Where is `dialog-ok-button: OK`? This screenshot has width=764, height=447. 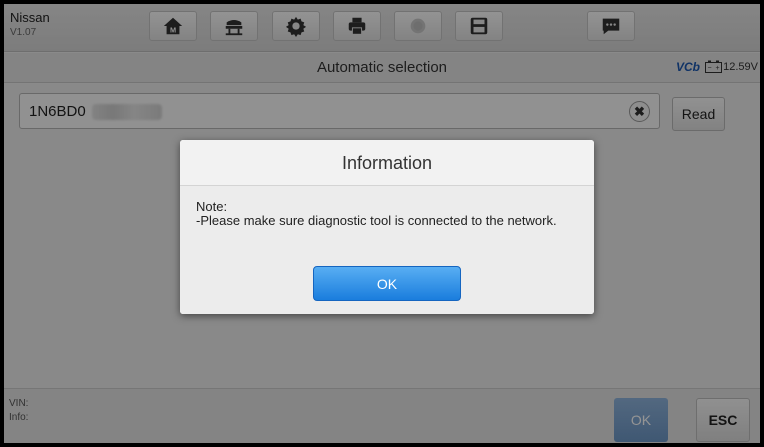
dialog-ok-button: OK is located at coordinates (387, 283).